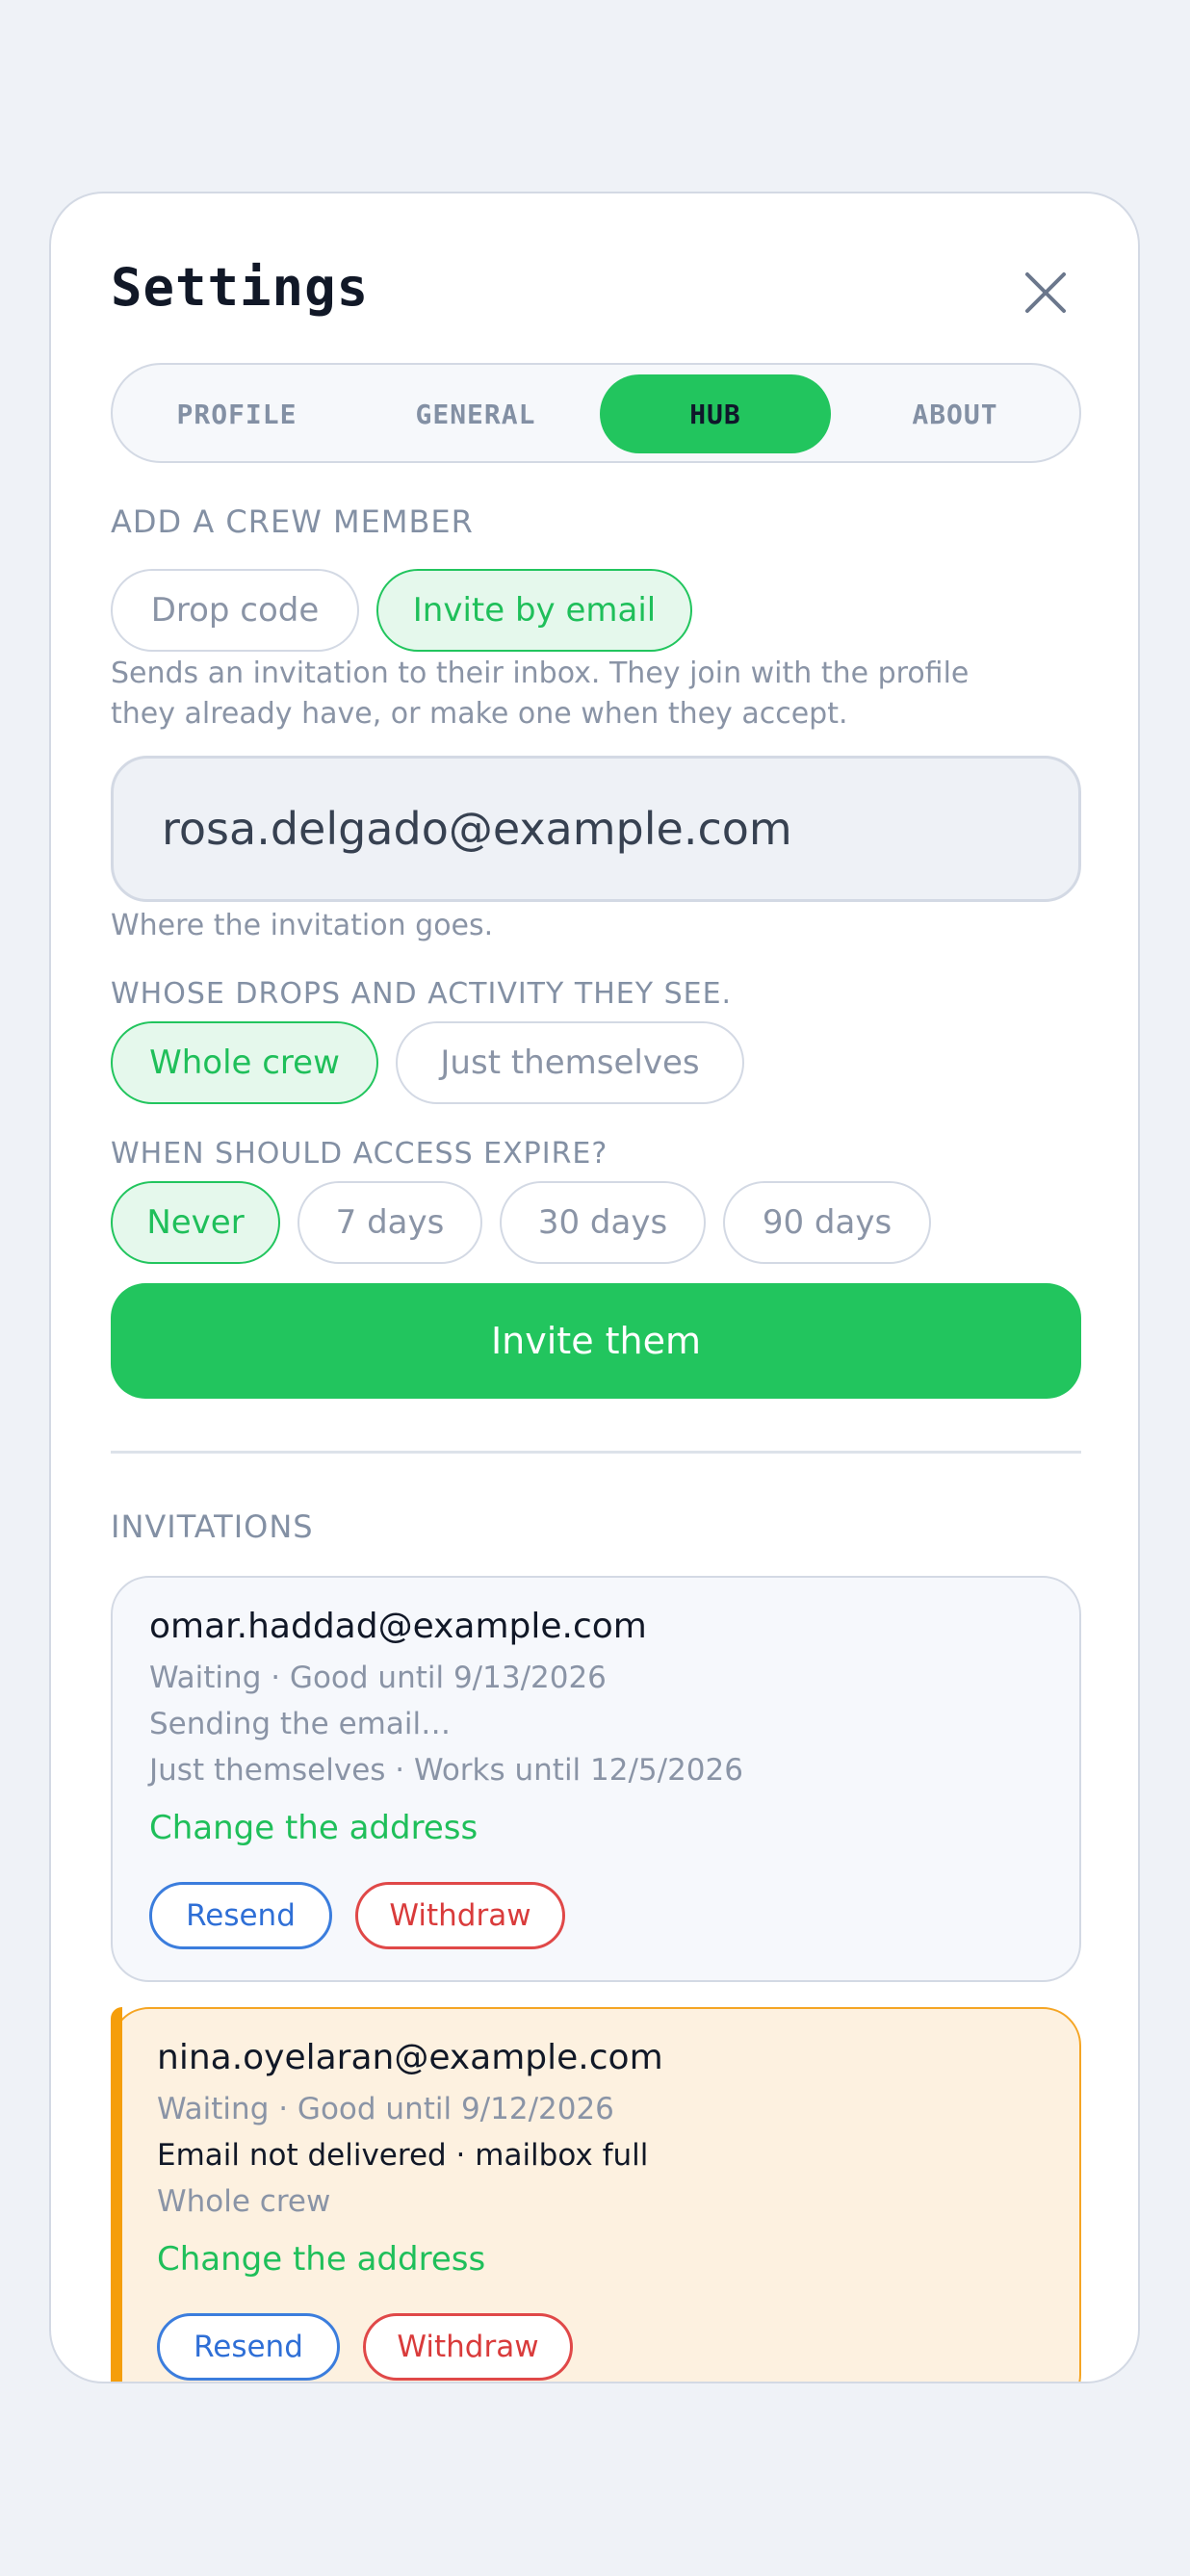 The height and width of the screenshot is (2576, 1190). I want to click on invitation-scope: Whole crew, so click(244, 2201).